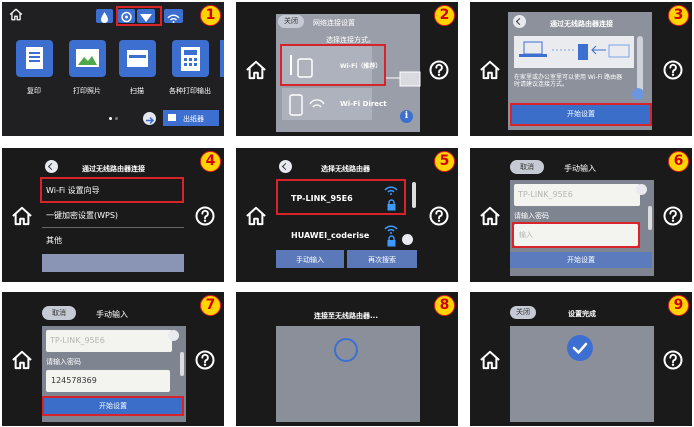 Image resolution: width=694 pixels, height=427 pixels. Describe the element at coordinates (363, 104) in the screenshot. I see `wifi-direct-option-label: Wi-Fi Direct` at that location.